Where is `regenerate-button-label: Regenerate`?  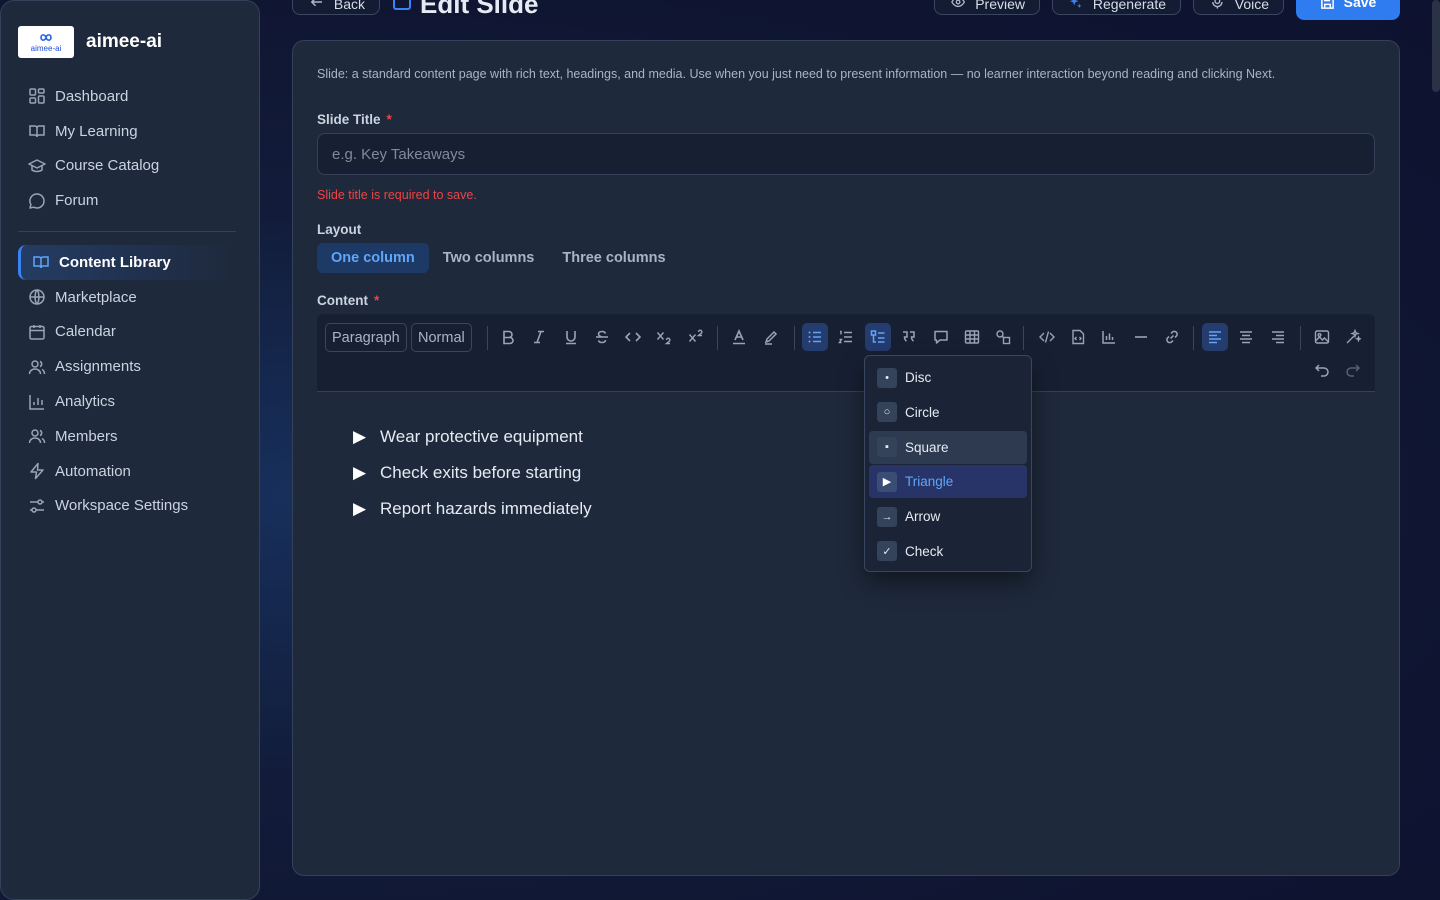
regenerate-button-label: Regenerate is located at coordinates (1129, 6).